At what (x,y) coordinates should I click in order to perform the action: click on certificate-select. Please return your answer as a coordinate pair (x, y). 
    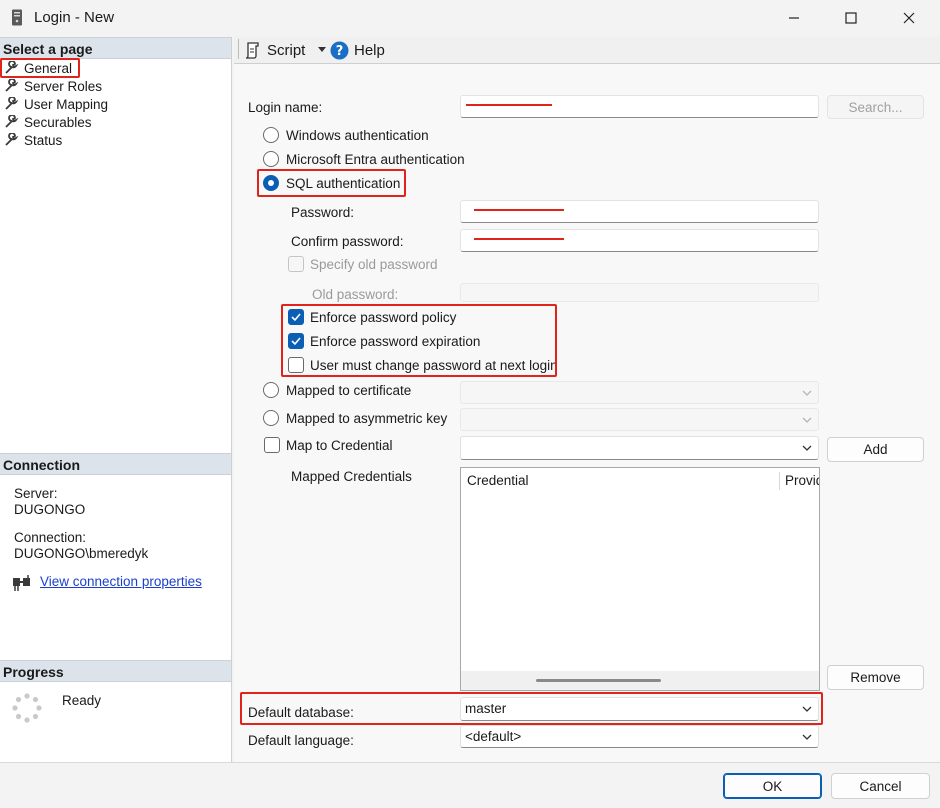
    Looking at the image, I should click on (639, 392).